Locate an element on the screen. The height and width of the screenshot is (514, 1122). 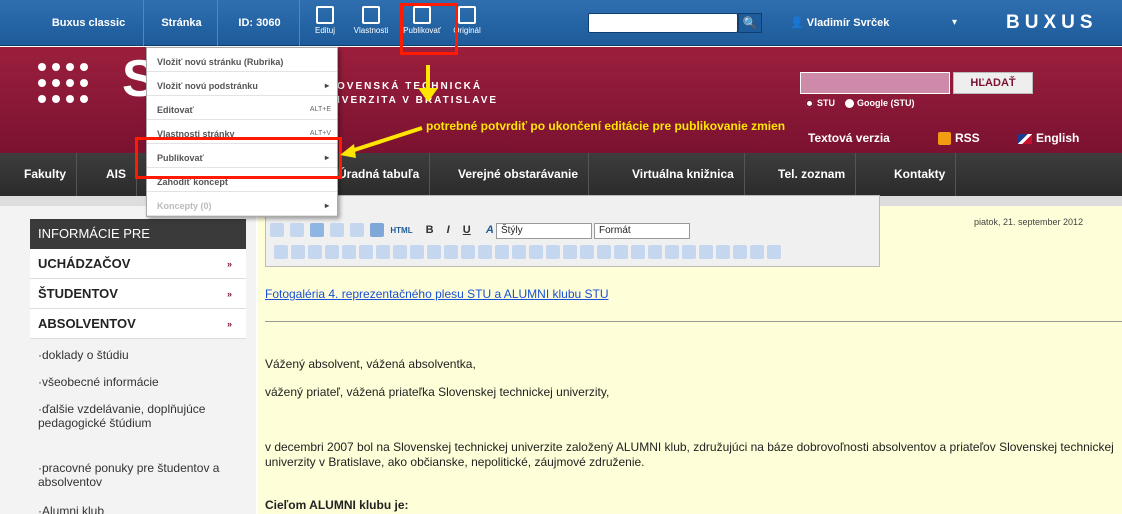
edit-icon is located at coordinates (325, 15).